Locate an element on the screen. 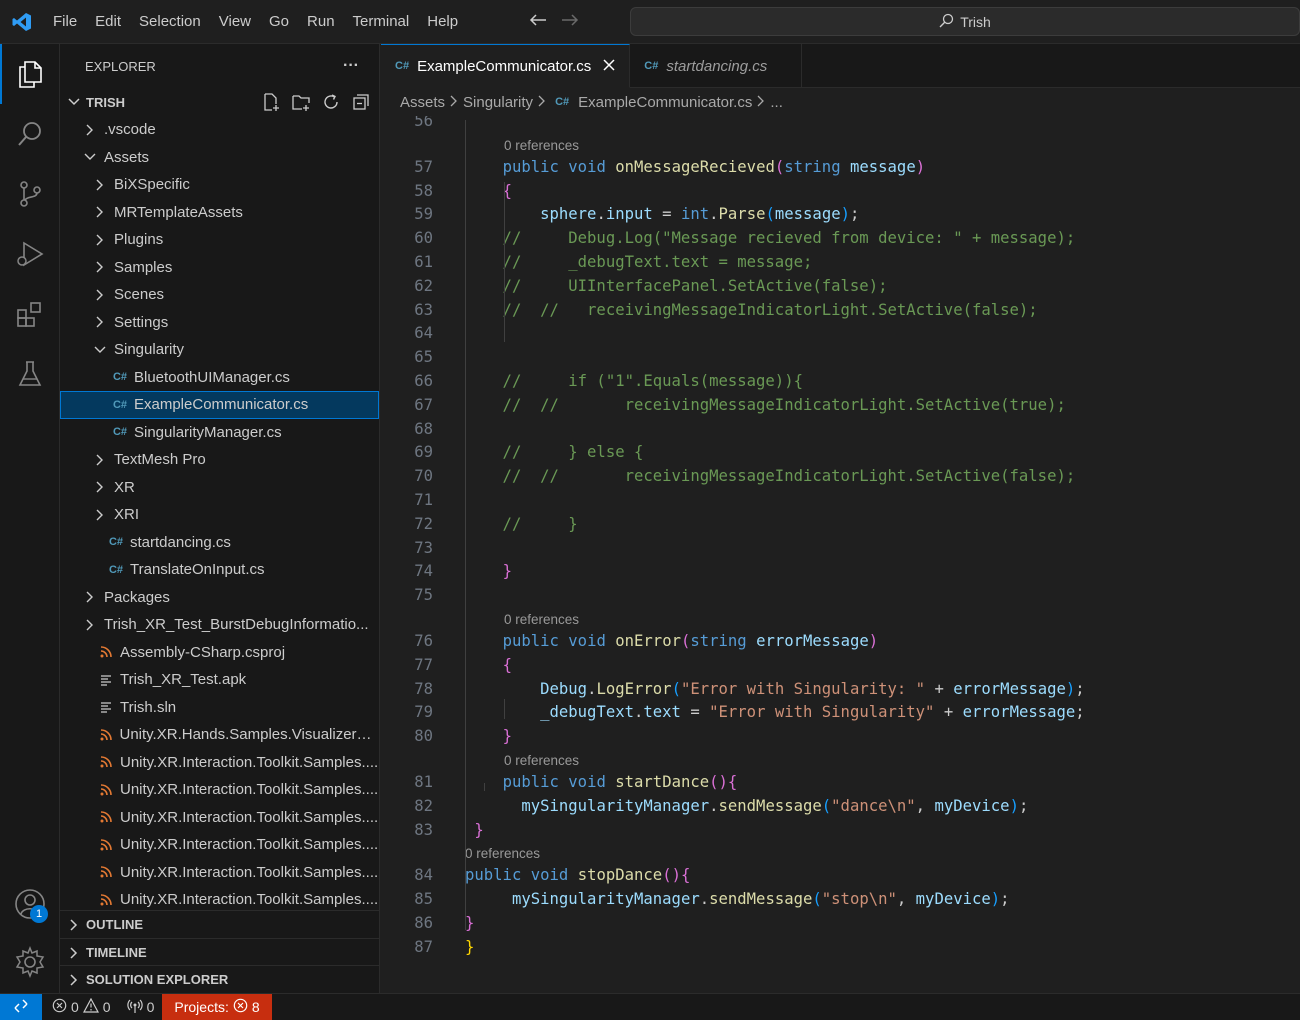  tree-file: Assembly-CSharp.csproj is located at coordinates (219, 653).